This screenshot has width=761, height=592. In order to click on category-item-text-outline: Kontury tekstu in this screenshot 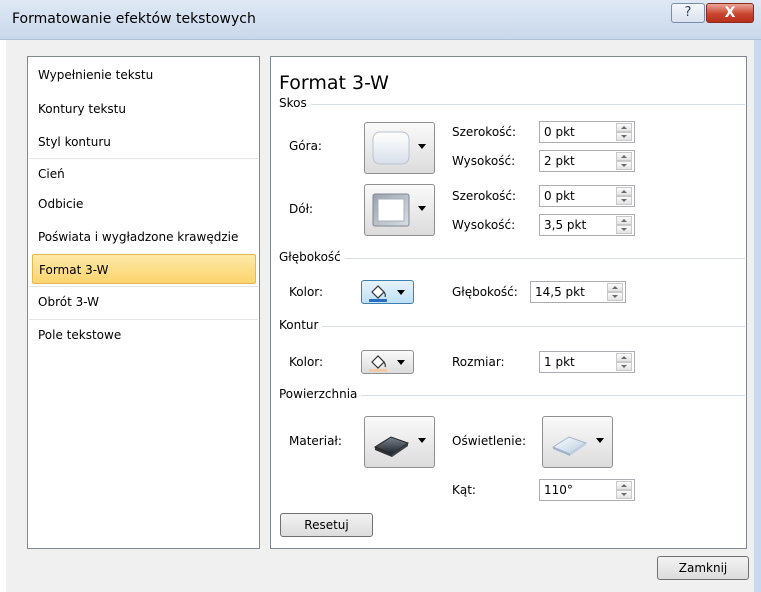, I will do `click(143, 109)`.